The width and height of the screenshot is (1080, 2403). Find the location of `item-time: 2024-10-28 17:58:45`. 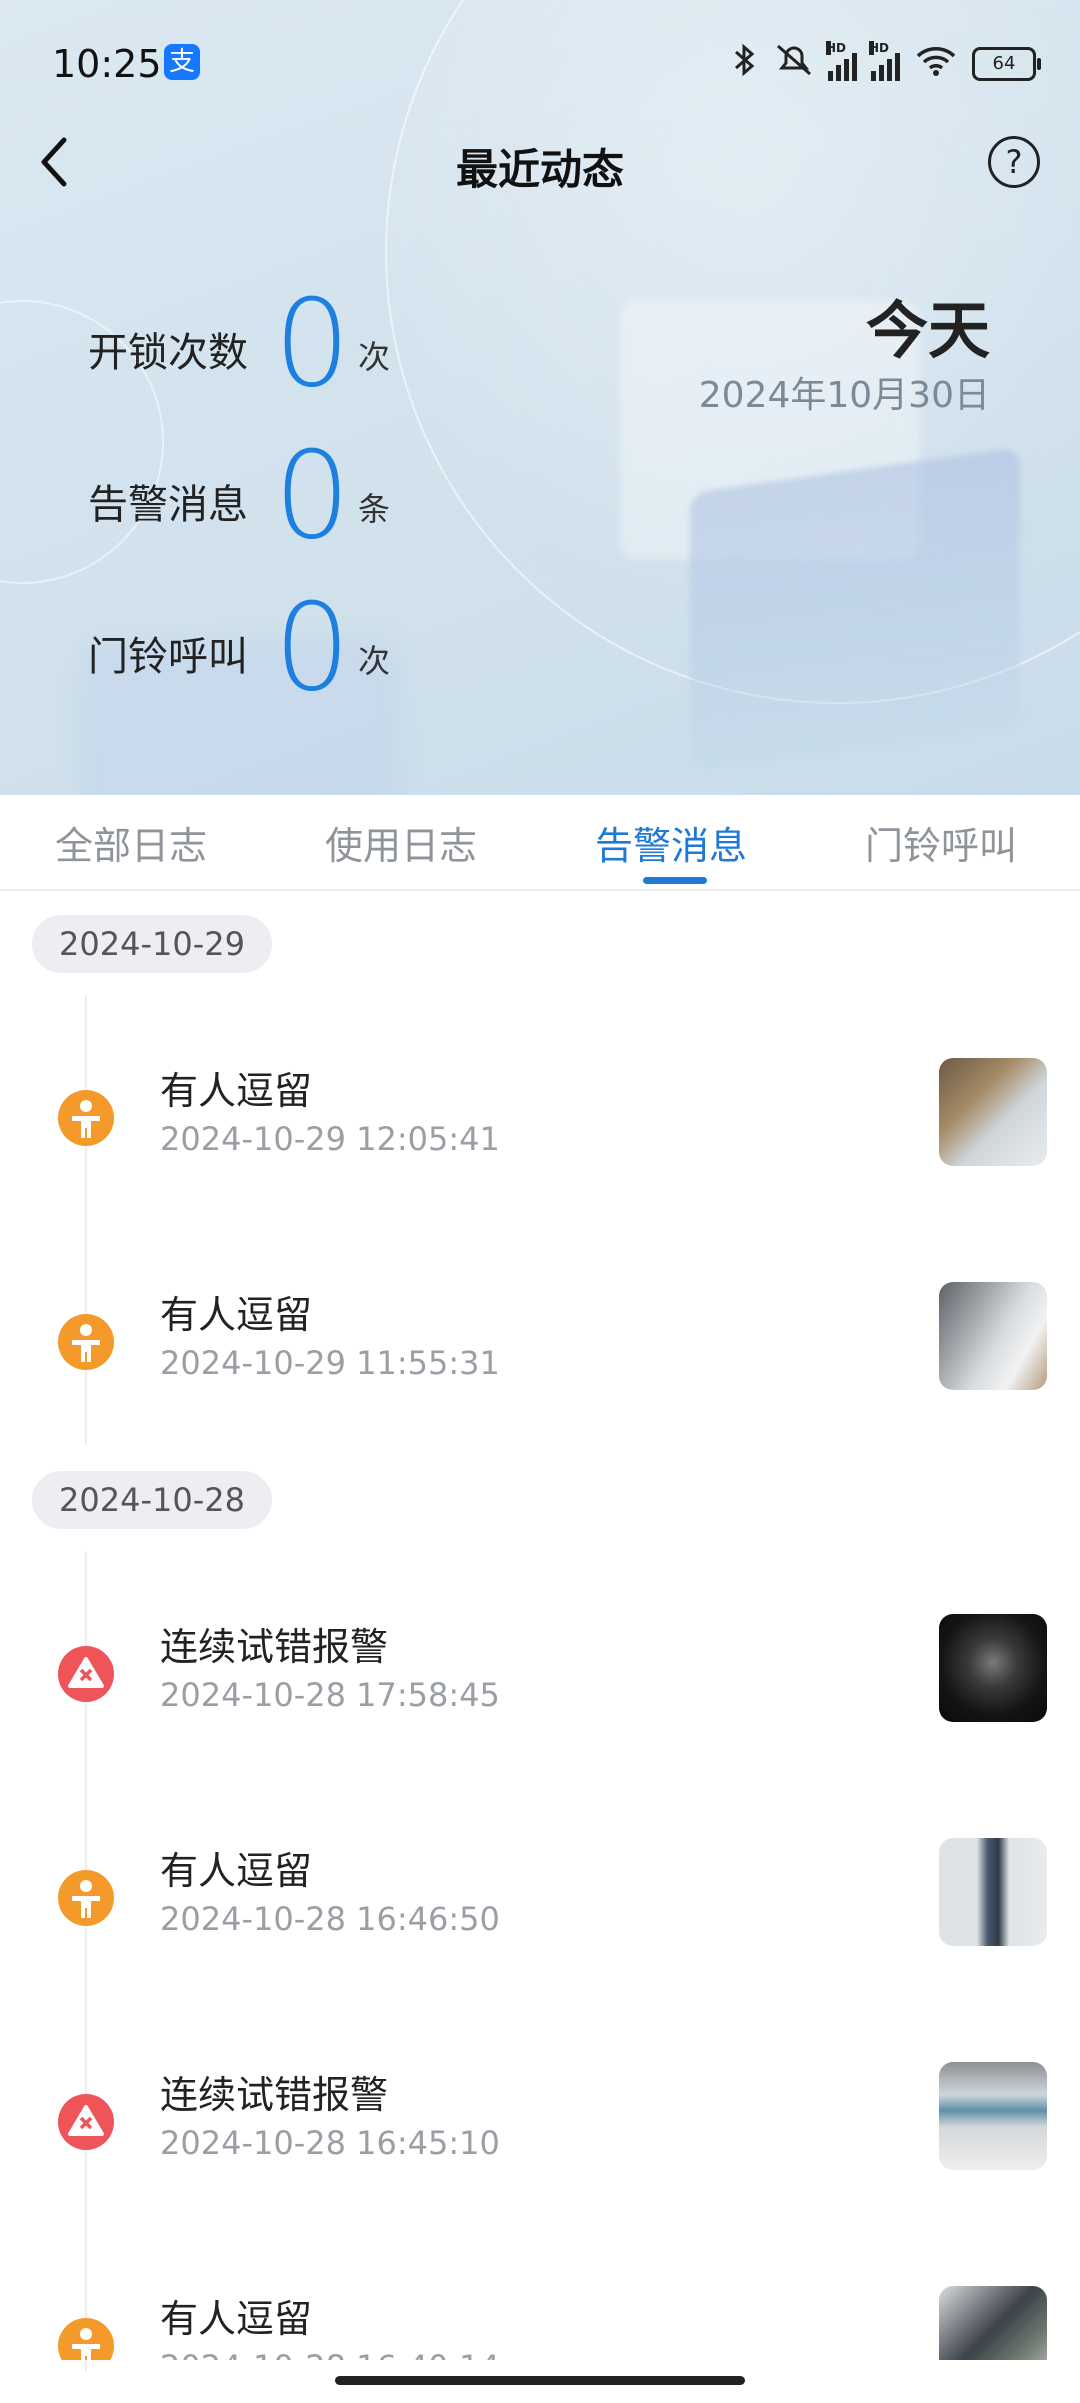

item-time: 2024-10-28 17:58:45 is located at coordinates (330, 1695).